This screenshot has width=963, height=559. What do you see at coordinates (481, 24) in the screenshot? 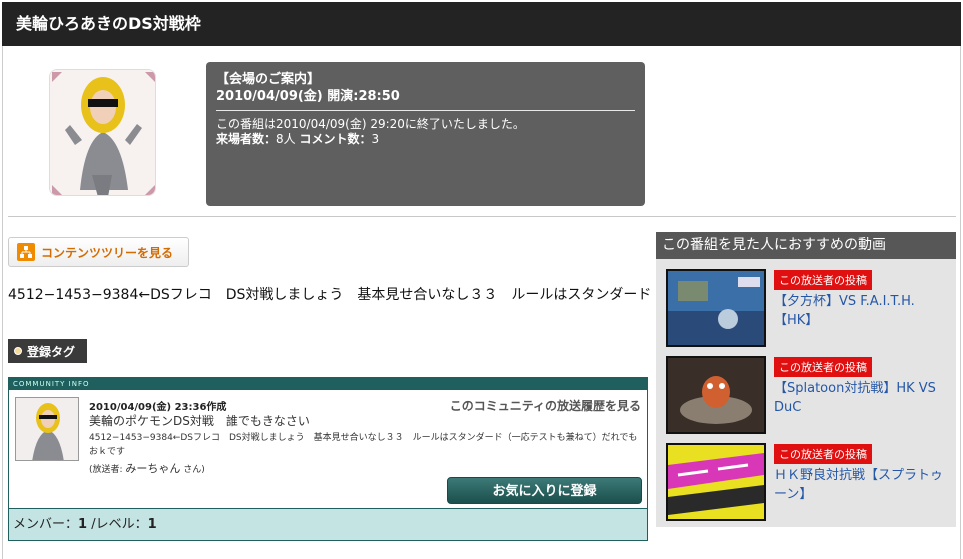
I see `page-title: 美輪ひろあきのDS対戦枠` at bounding box center [481, 24].